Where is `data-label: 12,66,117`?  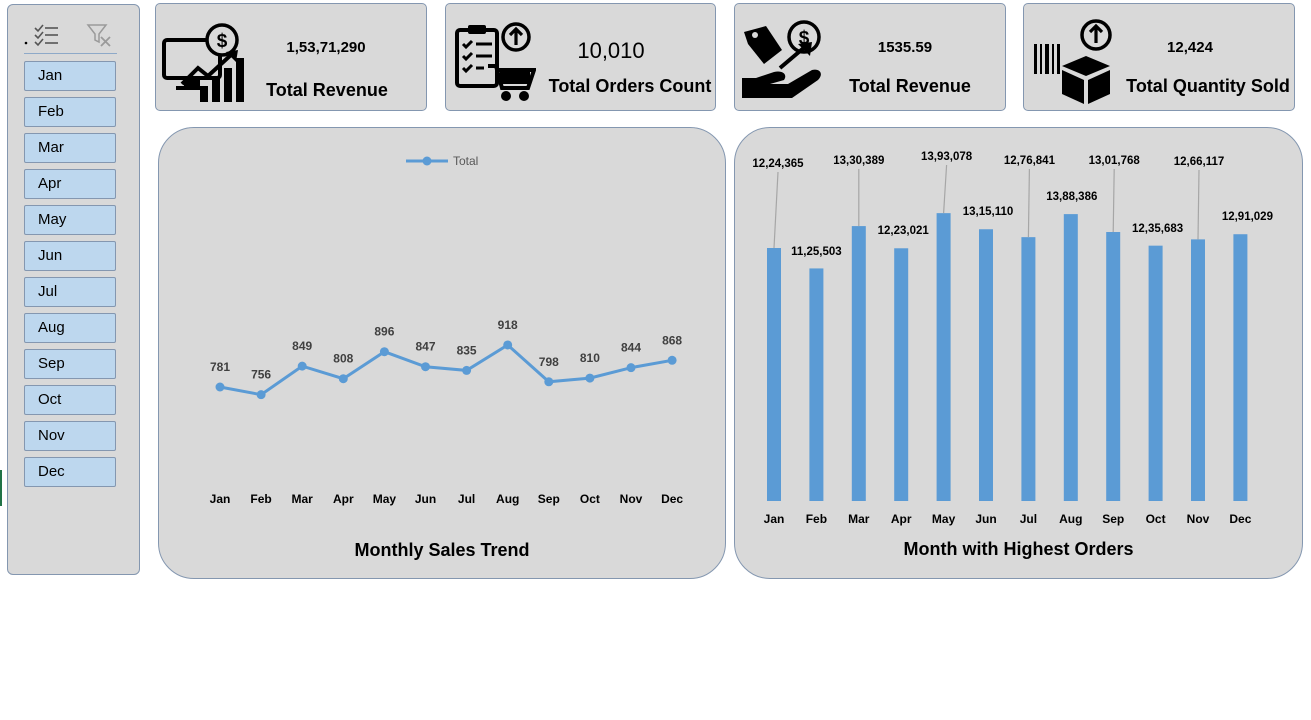 data-label: 12,66,117 is located at coordinates (1199, 162).